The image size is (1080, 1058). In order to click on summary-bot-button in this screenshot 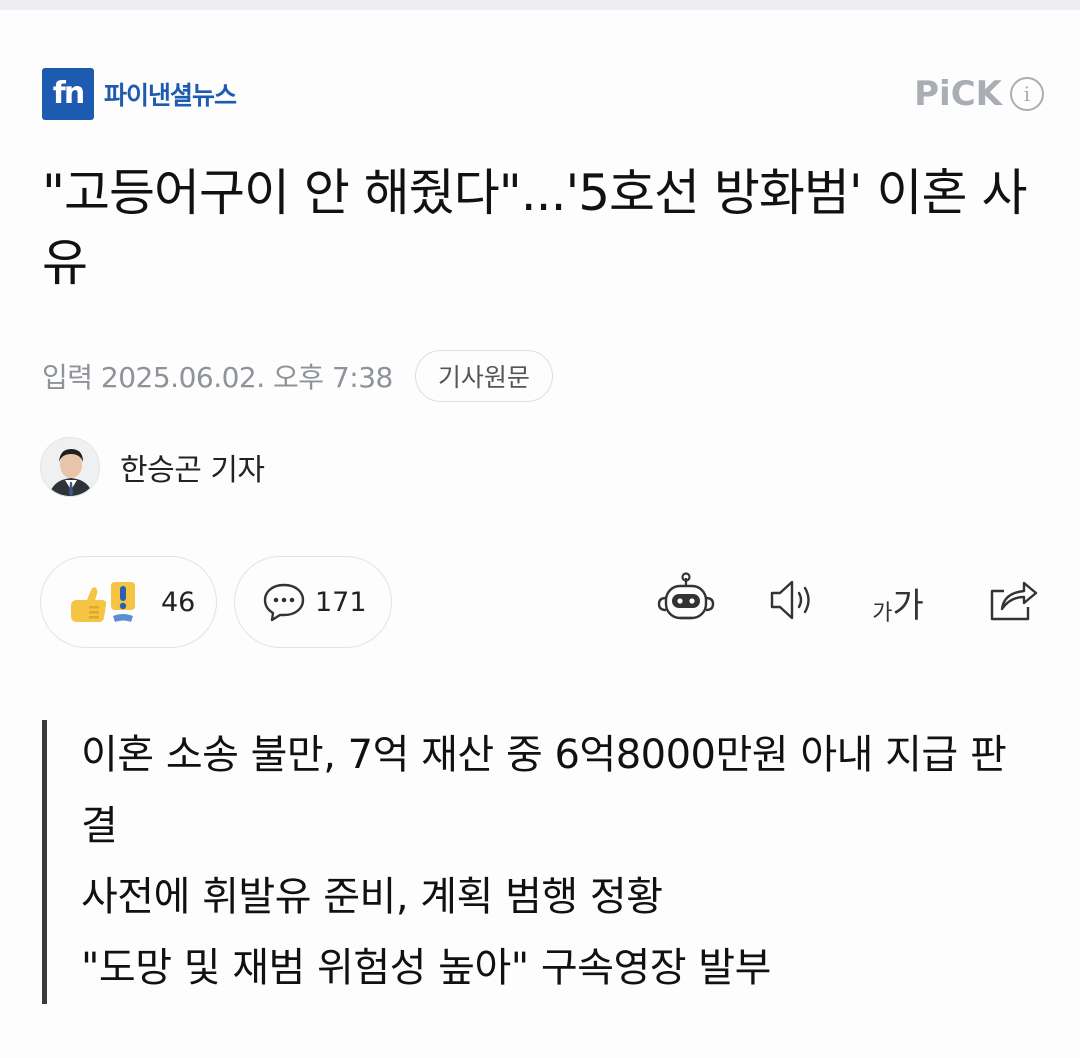, I will do `click(686, 602)`.